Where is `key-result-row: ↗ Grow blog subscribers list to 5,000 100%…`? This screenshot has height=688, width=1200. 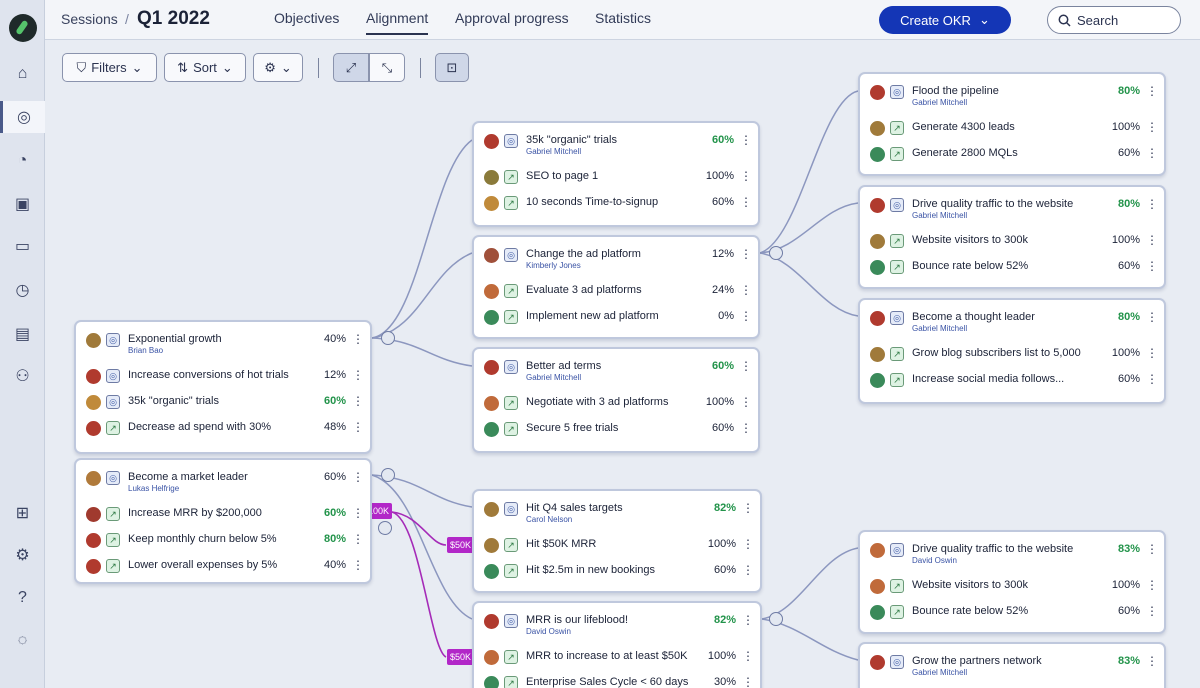
key-result-row: ↗ Grow blog subscribers list to 5,000 100%… is located at coordinates (1012, 354).